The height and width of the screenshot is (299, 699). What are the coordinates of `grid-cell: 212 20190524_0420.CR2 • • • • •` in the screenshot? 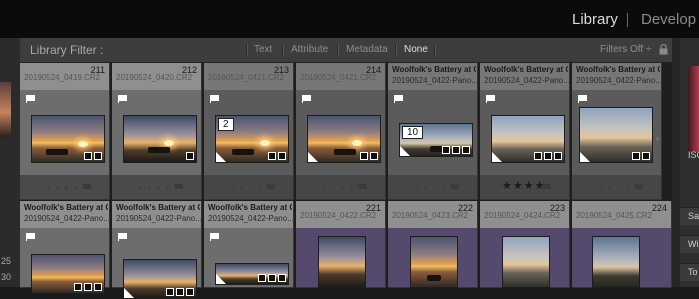 It's located at (157, 131).